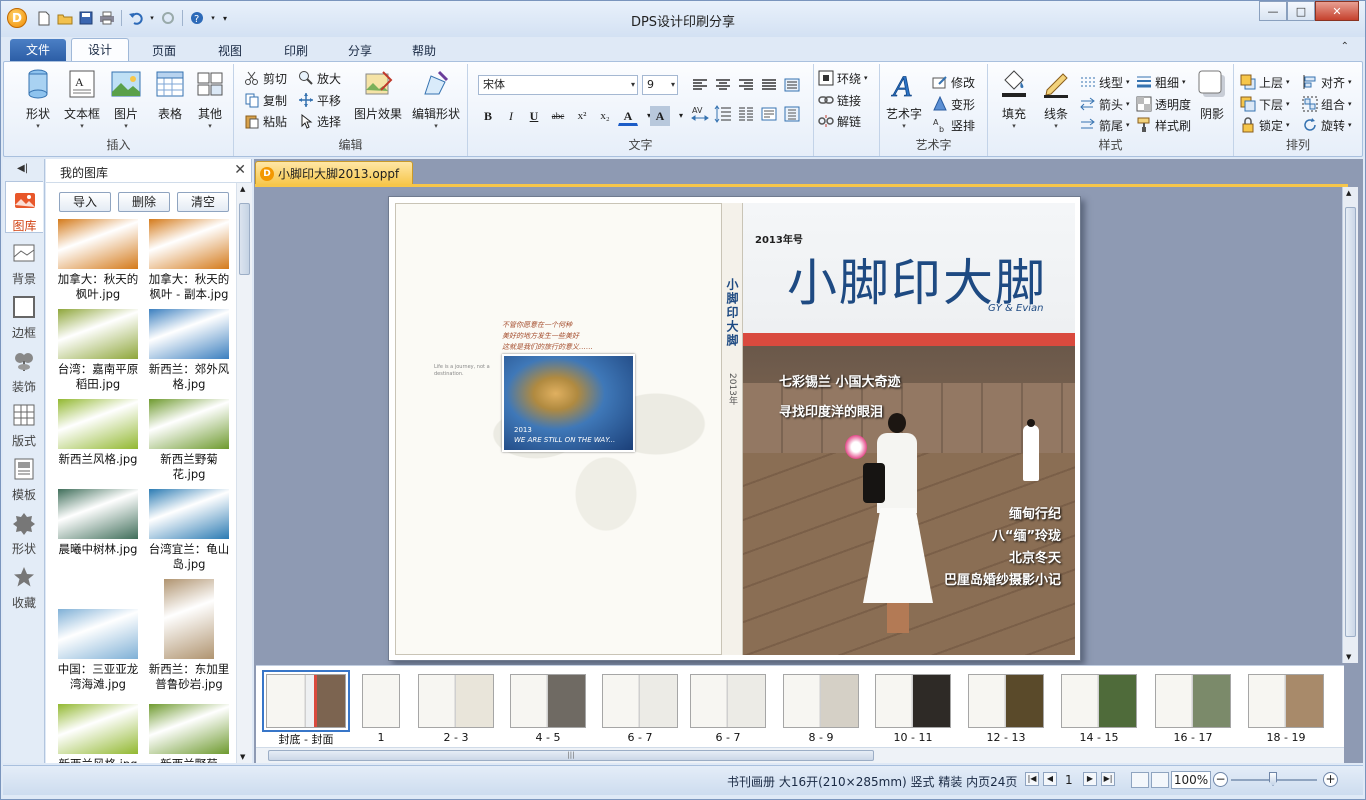 The width and height of the screenshot is (1366, 800). Describe the element at coordinates (230, 51) in the screenshot. I see `tab-view: 视图` at that location.